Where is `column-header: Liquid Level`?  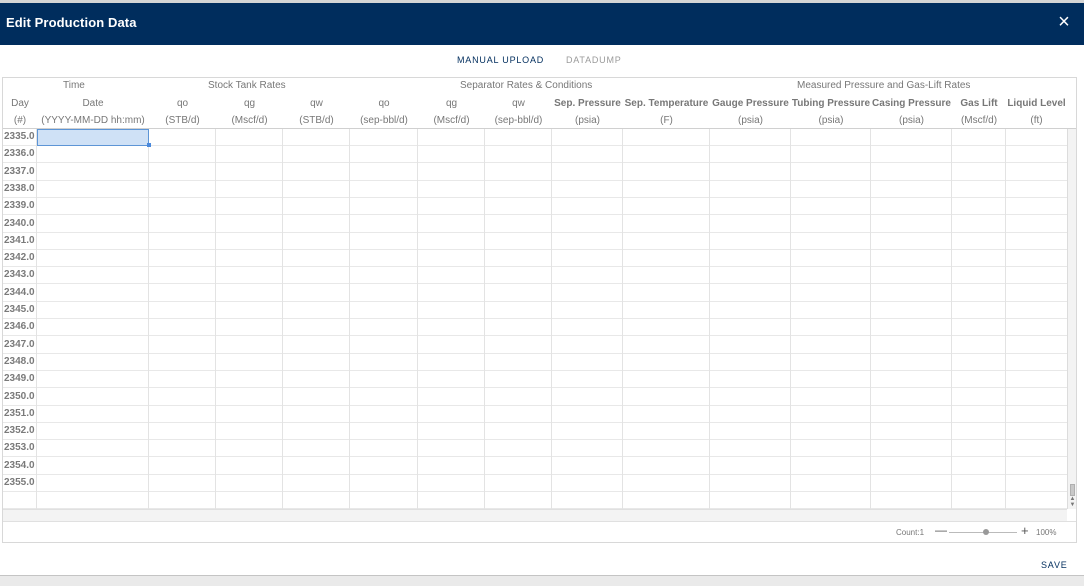
column-header: Liquid Level is located at coordinates (1036, 103).